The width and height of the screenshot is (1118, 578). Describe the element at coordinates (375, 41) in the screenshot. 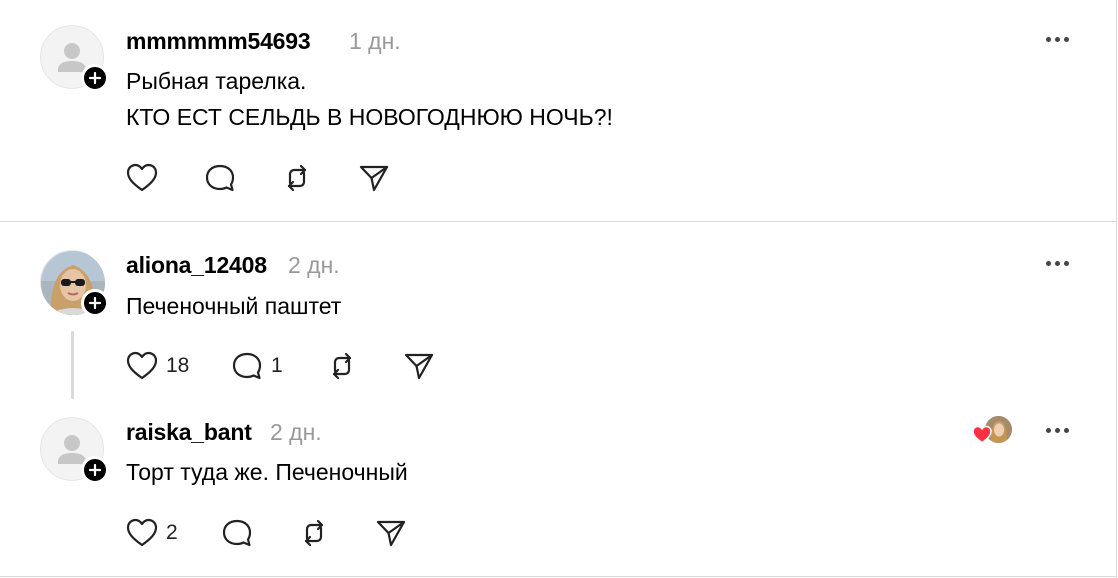

I see `timestamp: 1 дн.` at that location.